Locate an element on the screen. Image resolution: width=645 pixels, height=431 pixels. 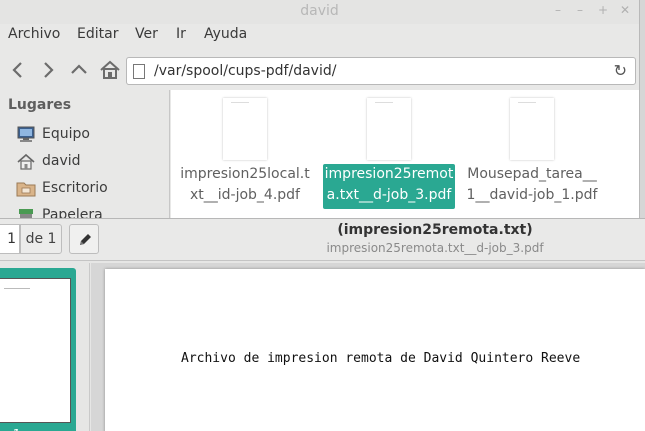
navigation-toolbar: /var/spool/cups-pdf/david/ ↻ is located at coordinates (319, 70).